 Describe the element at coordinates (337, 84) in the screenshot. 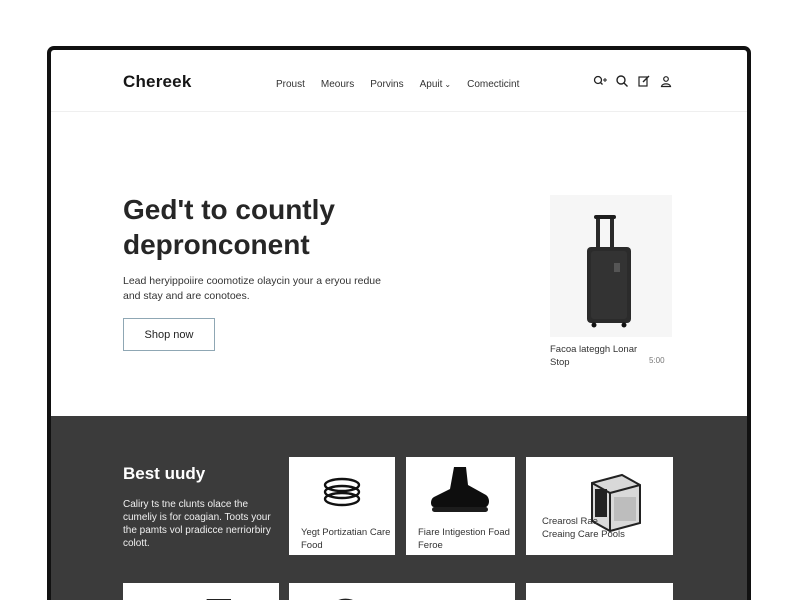

I see `nav-item-meours: Meours` at that location.